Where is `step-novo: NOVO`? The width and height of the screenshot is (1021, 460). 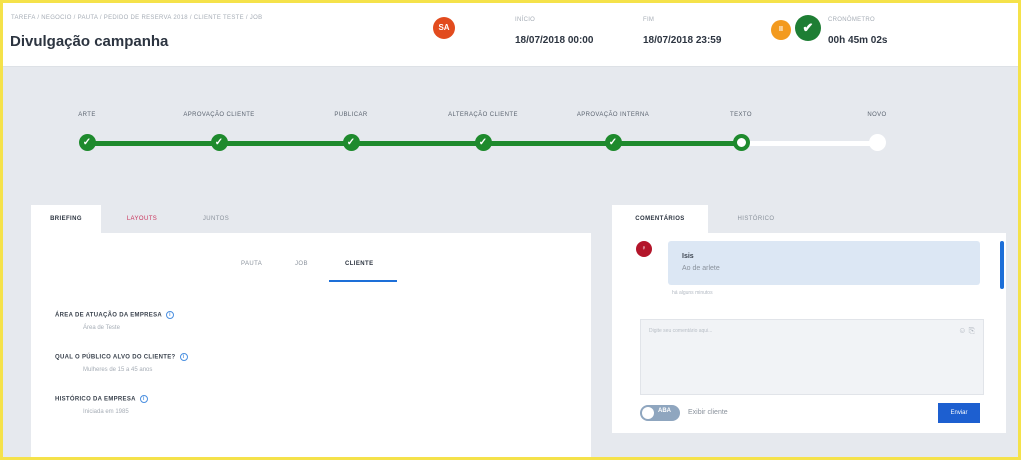
step-novo: NOVO is located at coordinates (877, 127).